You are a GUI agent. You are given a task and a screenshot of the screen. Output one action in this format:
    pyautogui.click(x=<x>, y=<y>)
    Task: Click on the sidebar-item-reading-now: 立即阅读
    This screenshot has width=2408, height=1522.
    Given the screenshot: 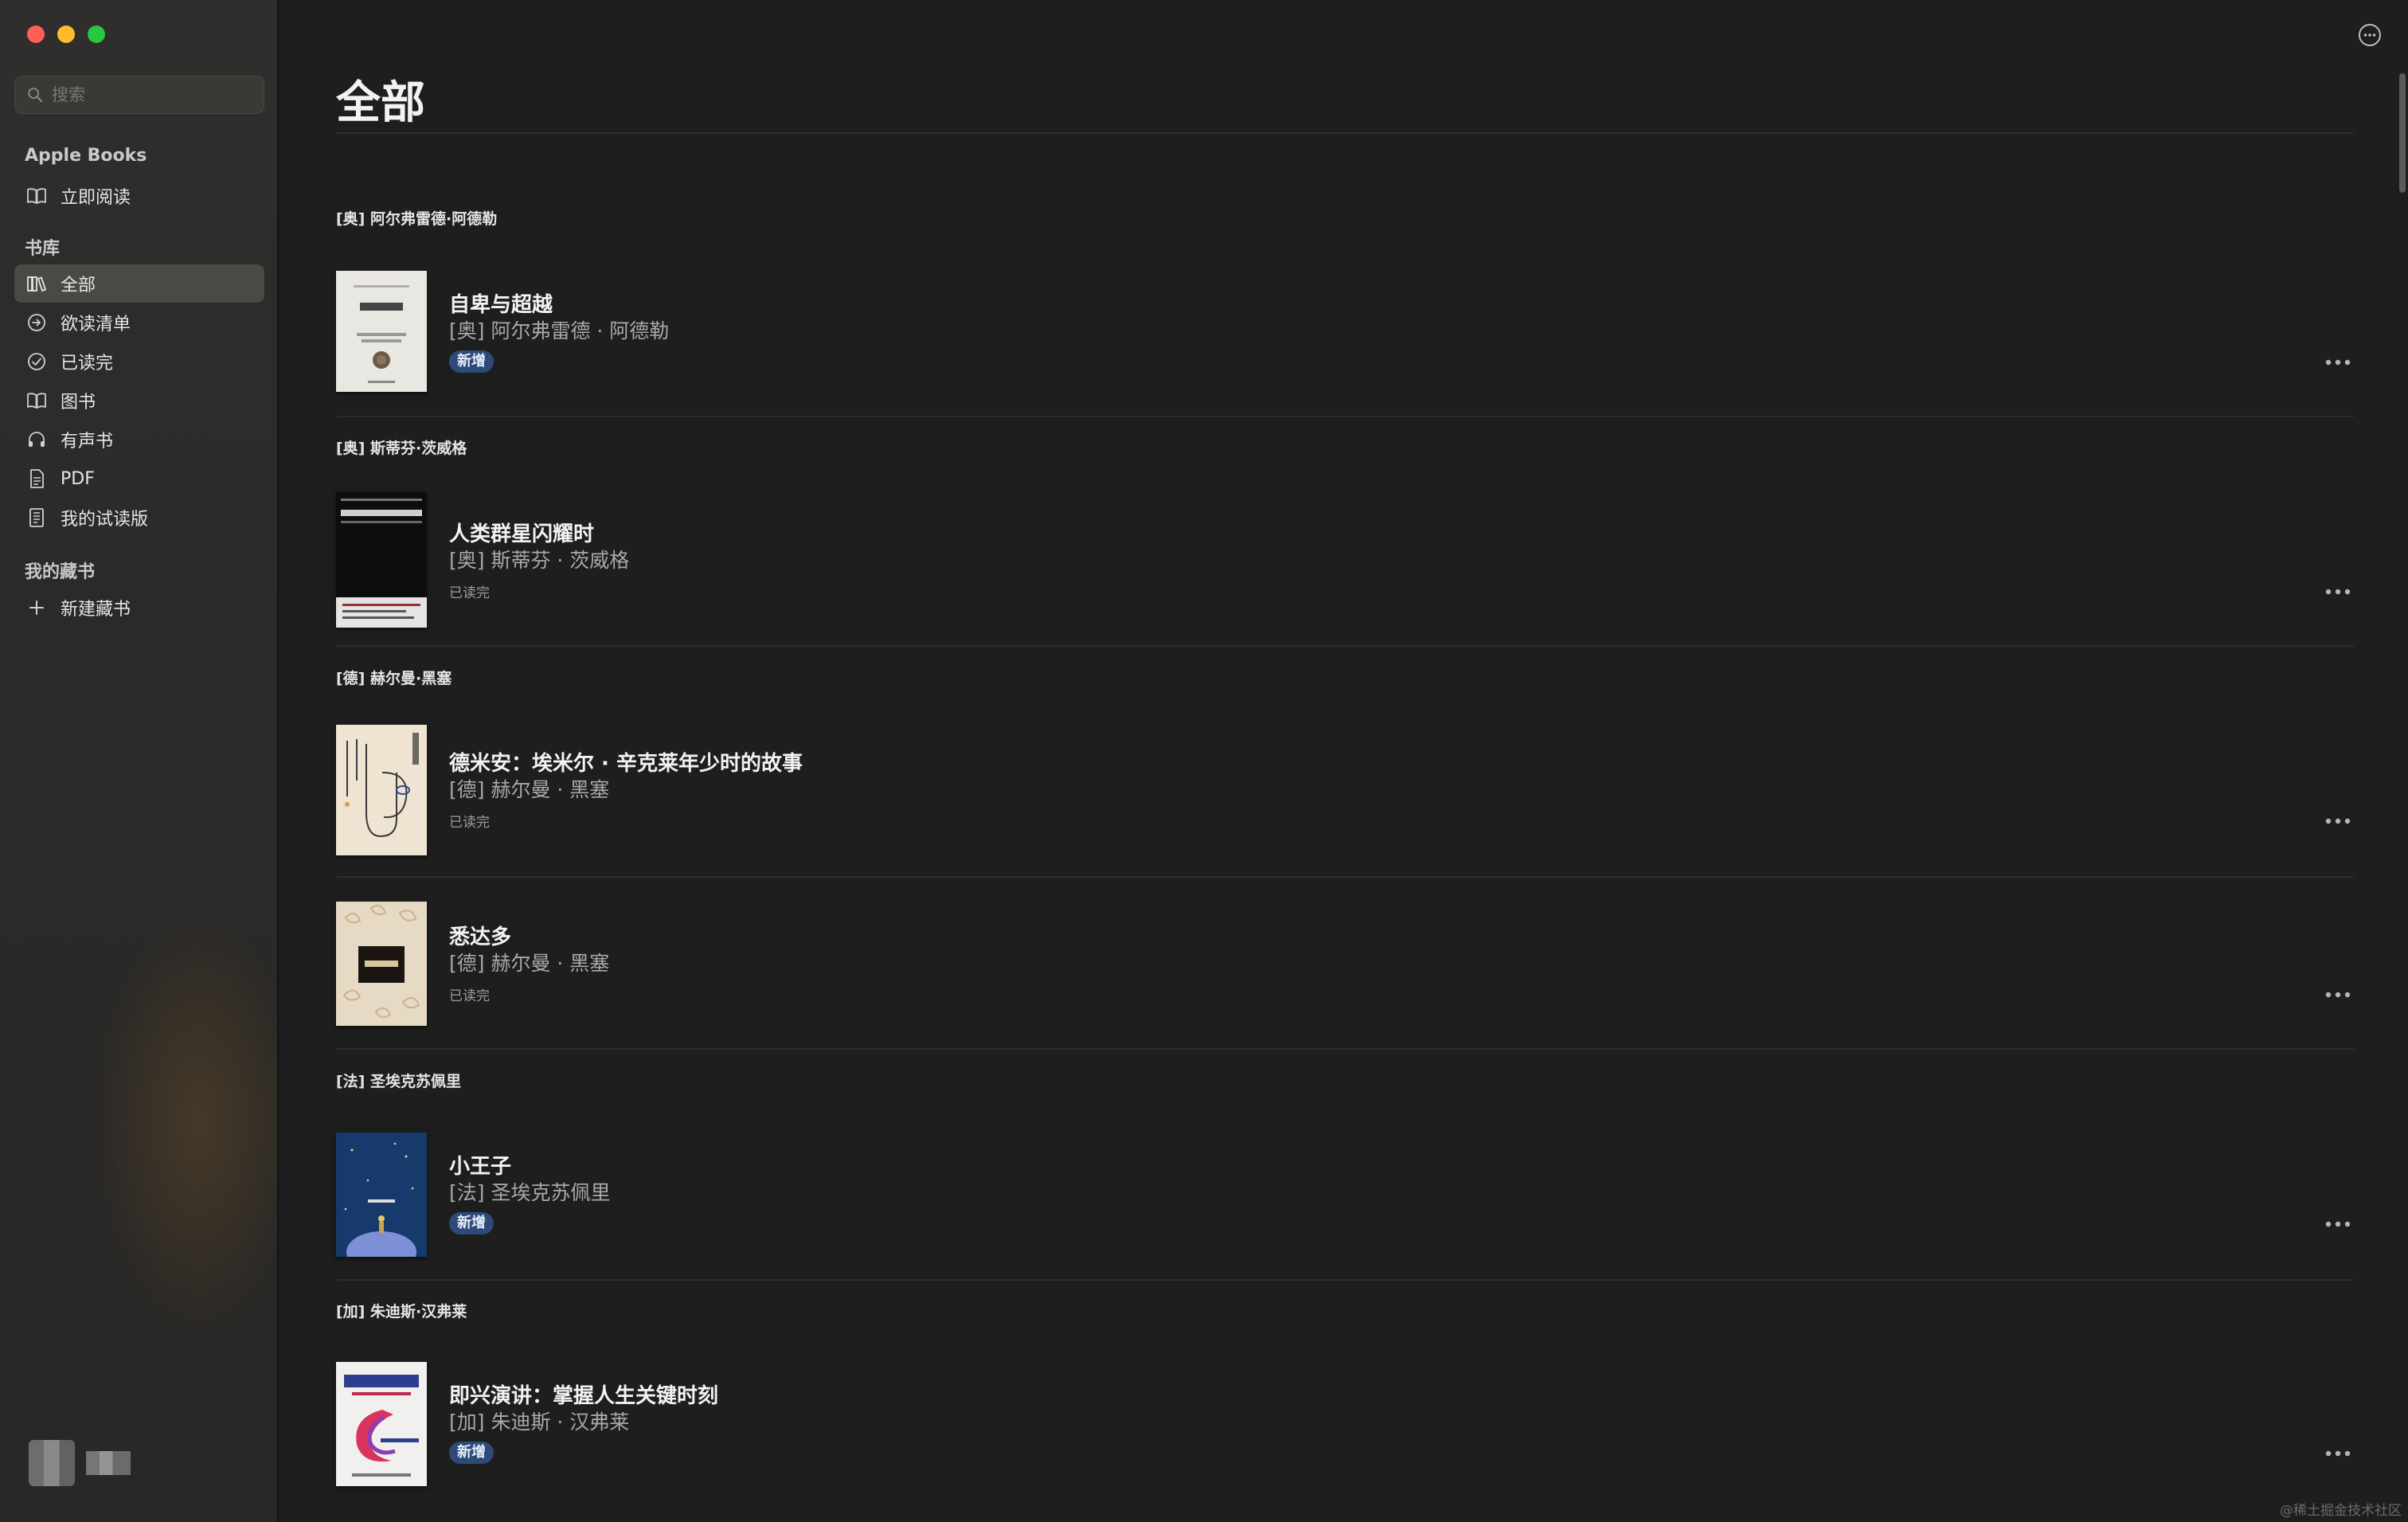 What is the action you would take?
    pyautogui.click(x=139, y=196)
    